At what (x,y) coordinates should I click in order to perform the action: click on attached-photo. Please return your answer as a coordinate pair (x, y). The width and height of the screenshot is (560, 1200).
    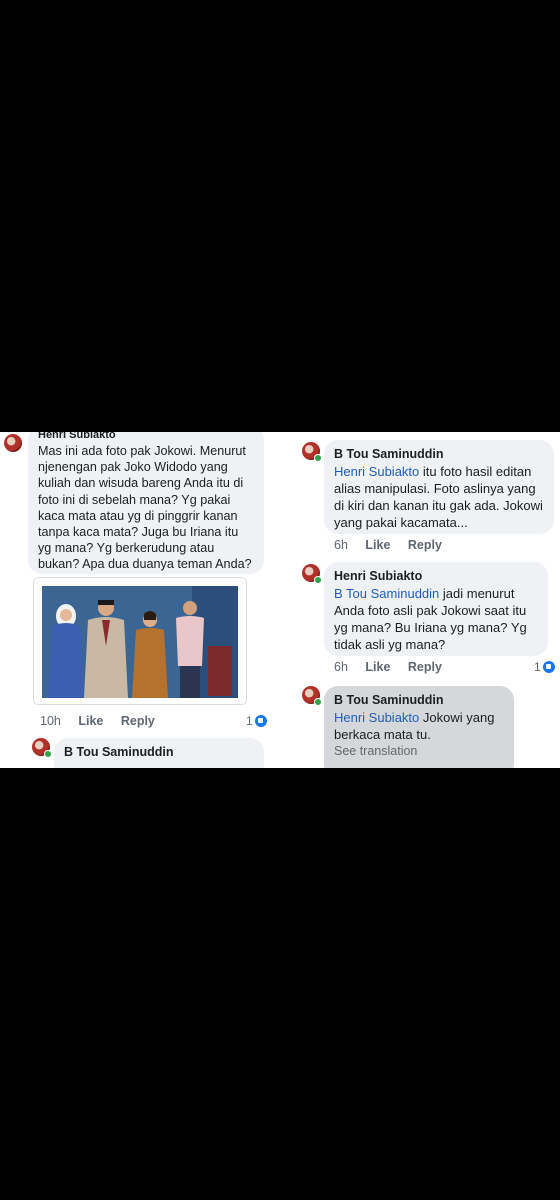
    Looking at the image, I should click on (140, 641).